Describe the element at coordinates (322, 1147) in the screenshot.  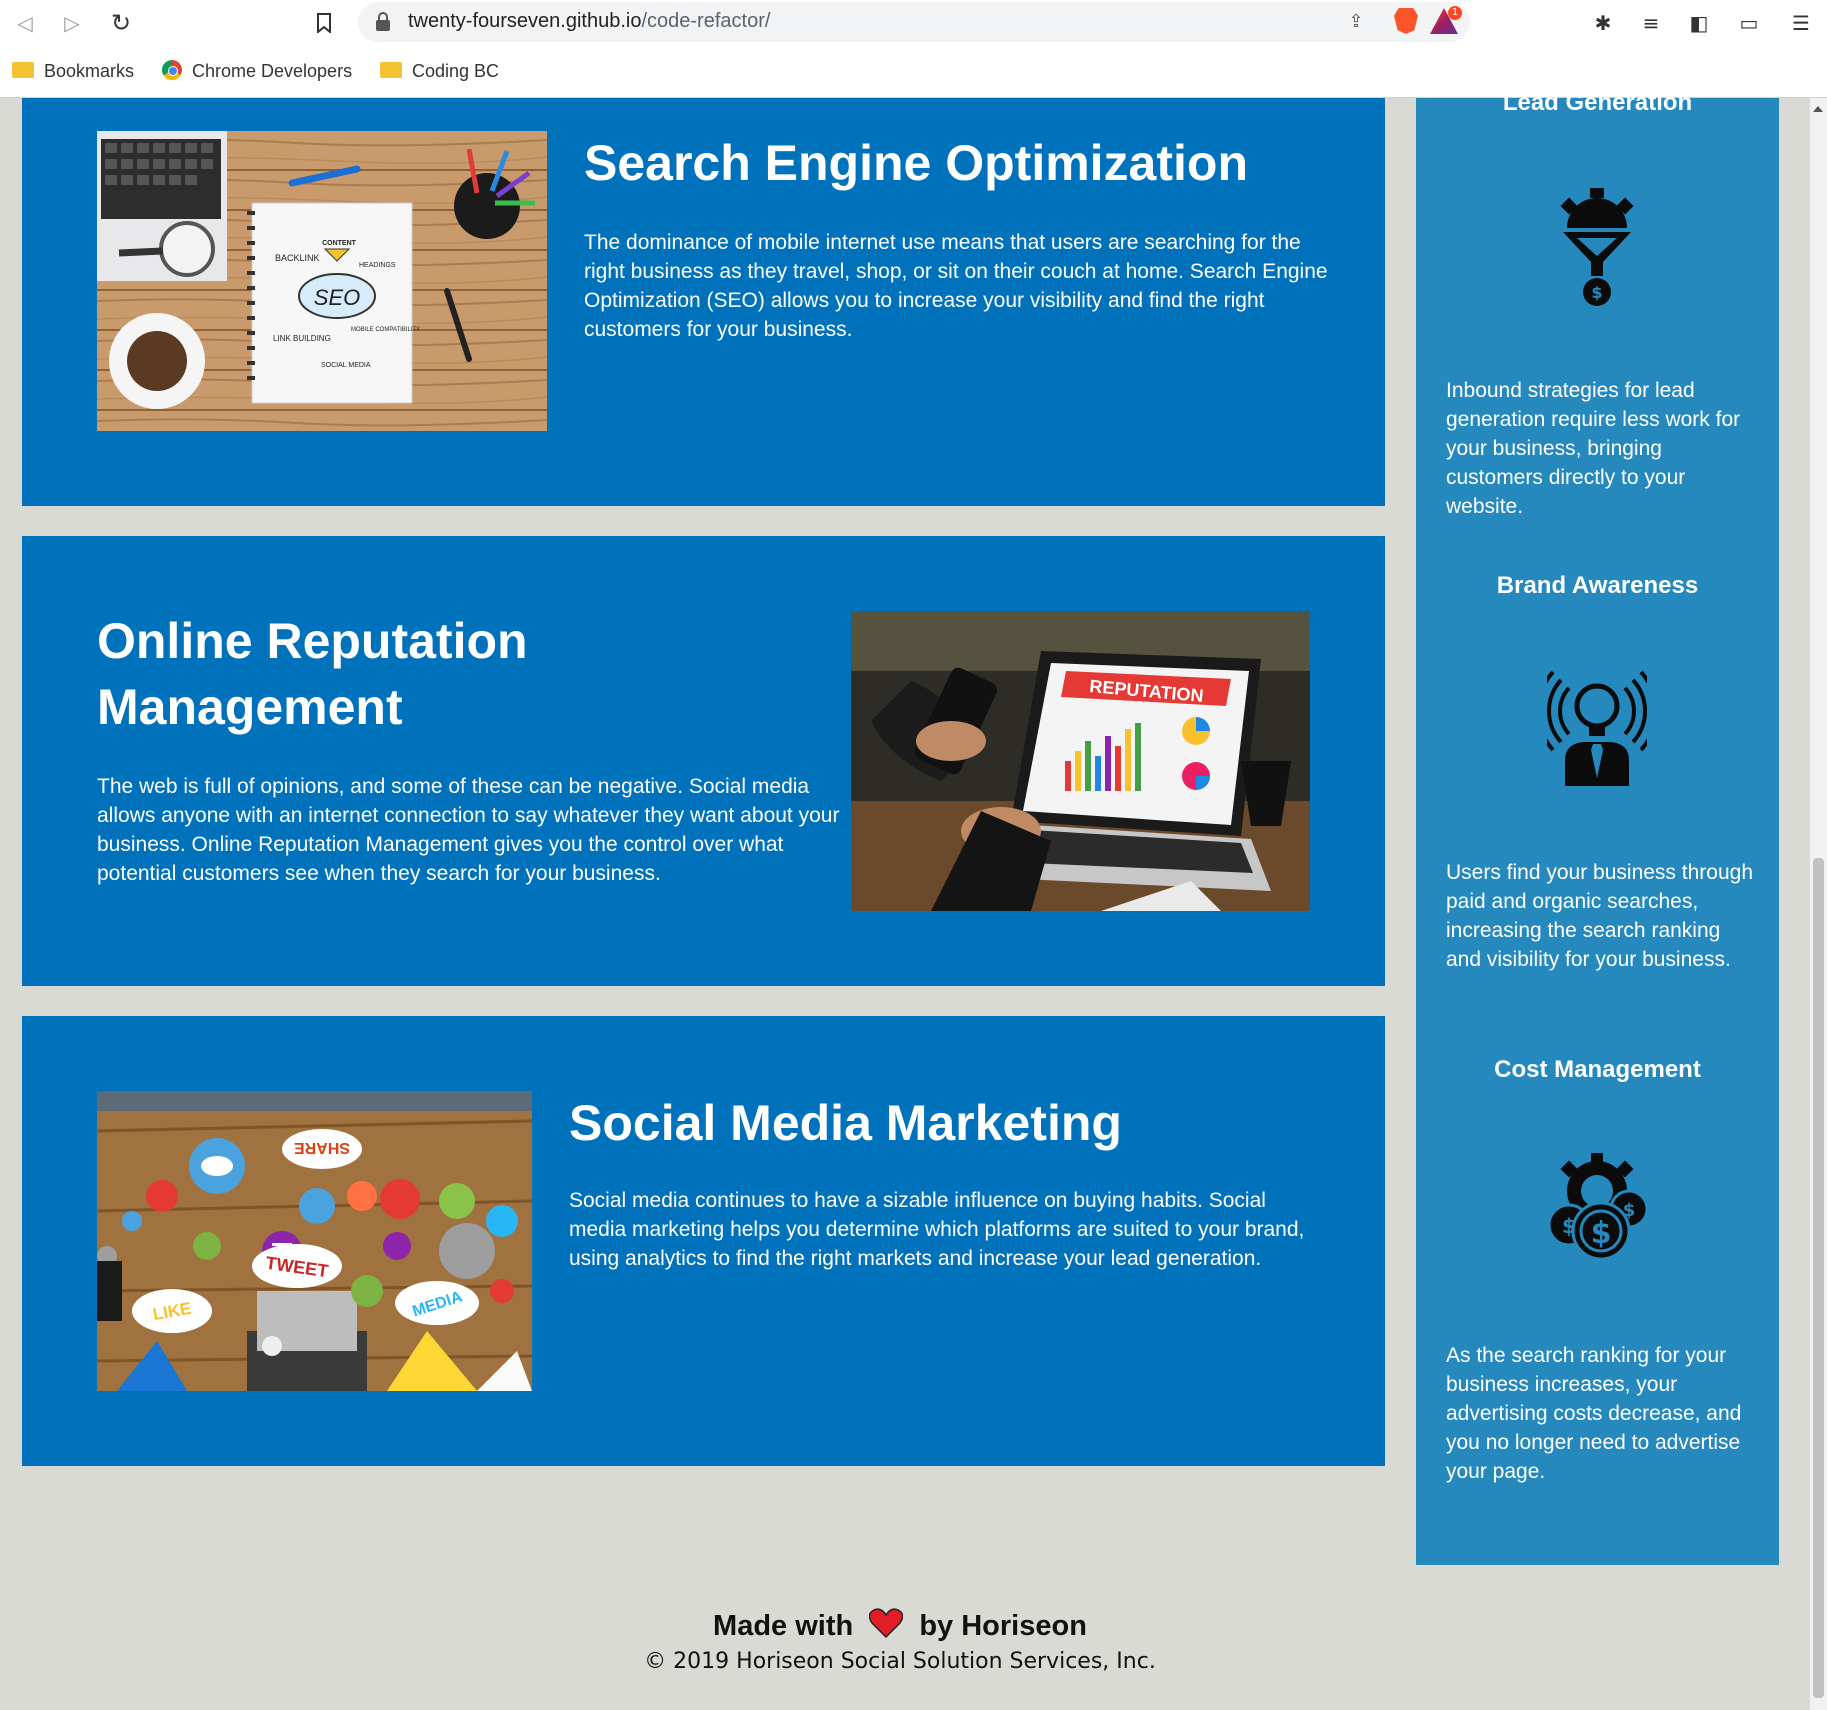
I see `share-bubble-label: SHARE` at that location.